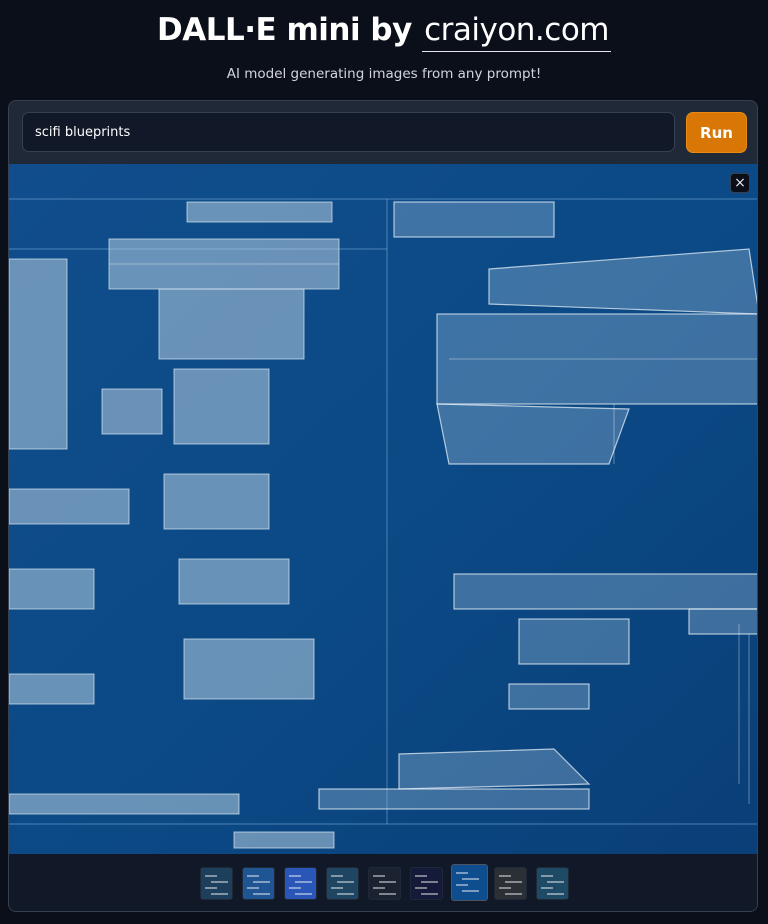 This screenshot has height=924, width=768. I want to click on brand-link: craiyon.com, so click(516, 32).